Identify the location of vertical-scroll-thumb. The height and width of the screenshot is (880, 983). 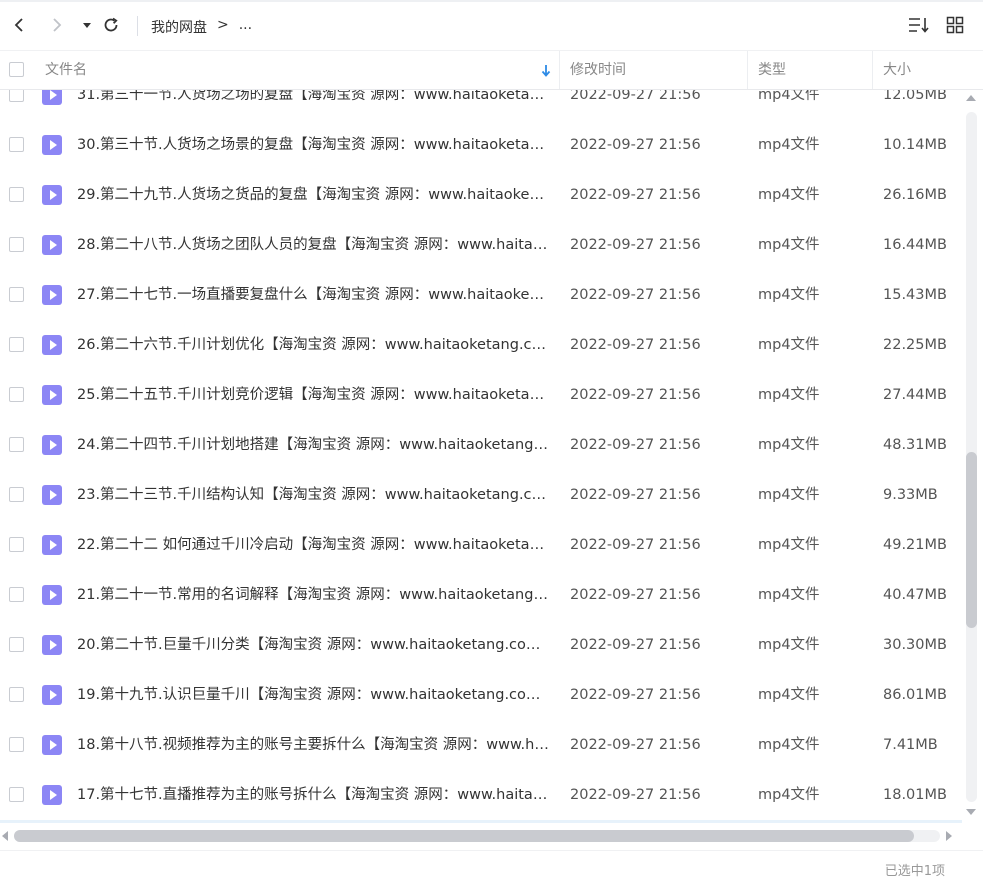
(971, 540).